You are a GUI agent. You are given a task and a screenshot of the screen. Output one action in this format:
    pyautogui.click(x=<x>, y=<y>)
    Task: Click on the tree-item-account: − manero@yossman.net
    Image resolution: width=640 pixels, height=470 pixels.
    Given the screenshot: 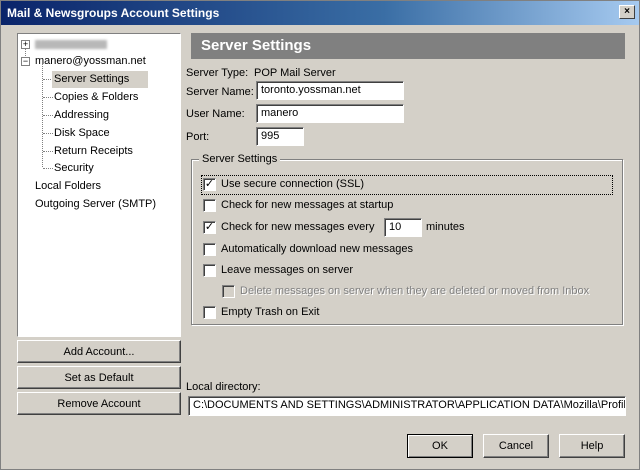 What is the action you would take?
    pyautogui.click(x=99, y=61)
    